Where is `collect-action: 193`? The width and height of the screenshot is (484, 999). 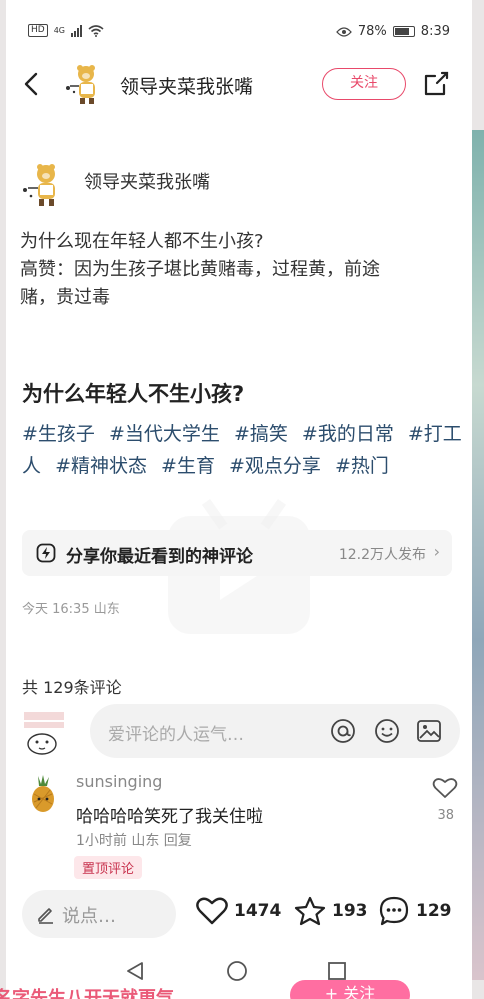
collect-action: 193 is located at coordinates (331, 911).